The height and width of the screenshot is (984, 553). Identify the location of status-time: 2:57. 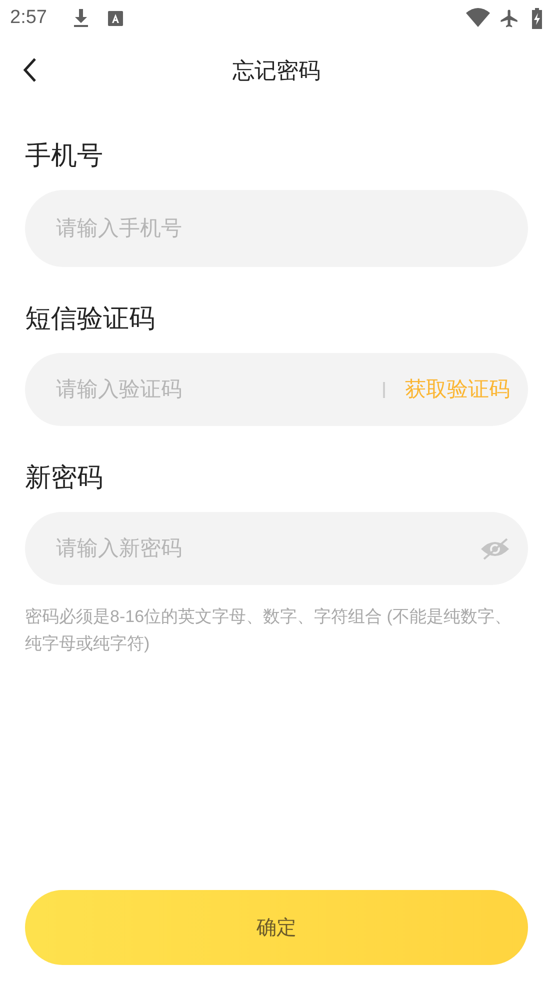
(28, 18).